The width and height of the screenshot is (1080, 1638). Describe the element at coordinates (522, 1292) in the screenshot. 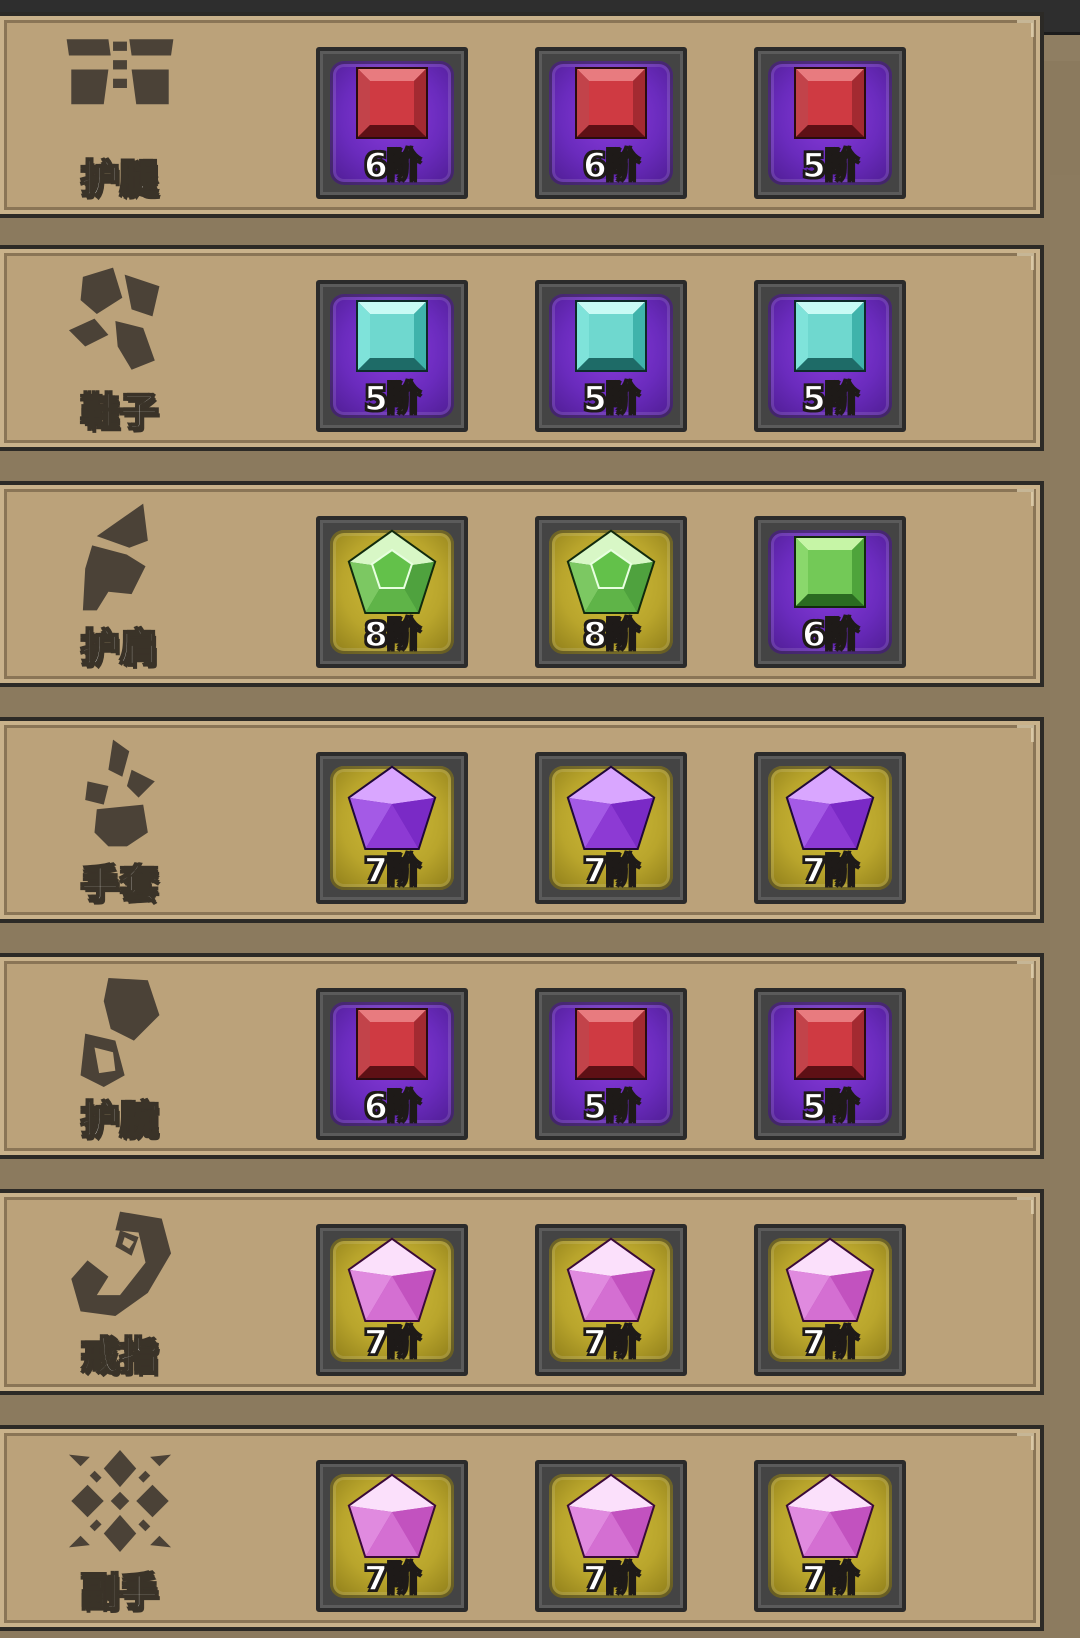

I see `equipment-row: 戒指 7阶 7阶 7阶` at that location.